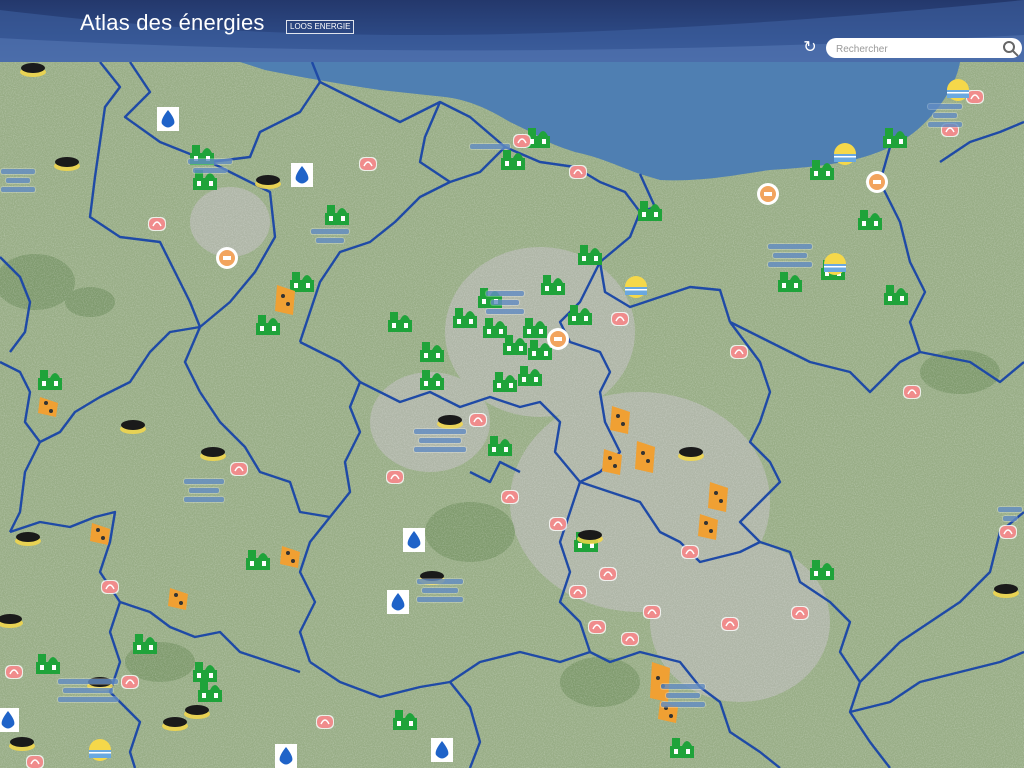 The width and height of the screenshot is (1024, 768). What do you see at coordinates (1011, 48) in the screenshot?
I see `search-icon` at bounding box center [1011, 48].